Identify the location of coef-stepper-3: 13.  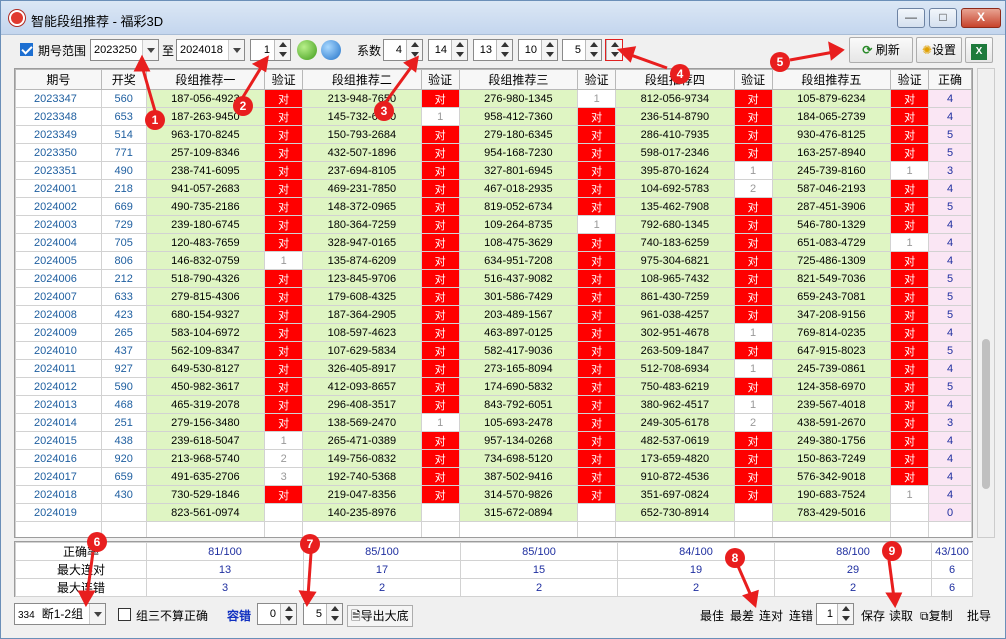
(493, 50).